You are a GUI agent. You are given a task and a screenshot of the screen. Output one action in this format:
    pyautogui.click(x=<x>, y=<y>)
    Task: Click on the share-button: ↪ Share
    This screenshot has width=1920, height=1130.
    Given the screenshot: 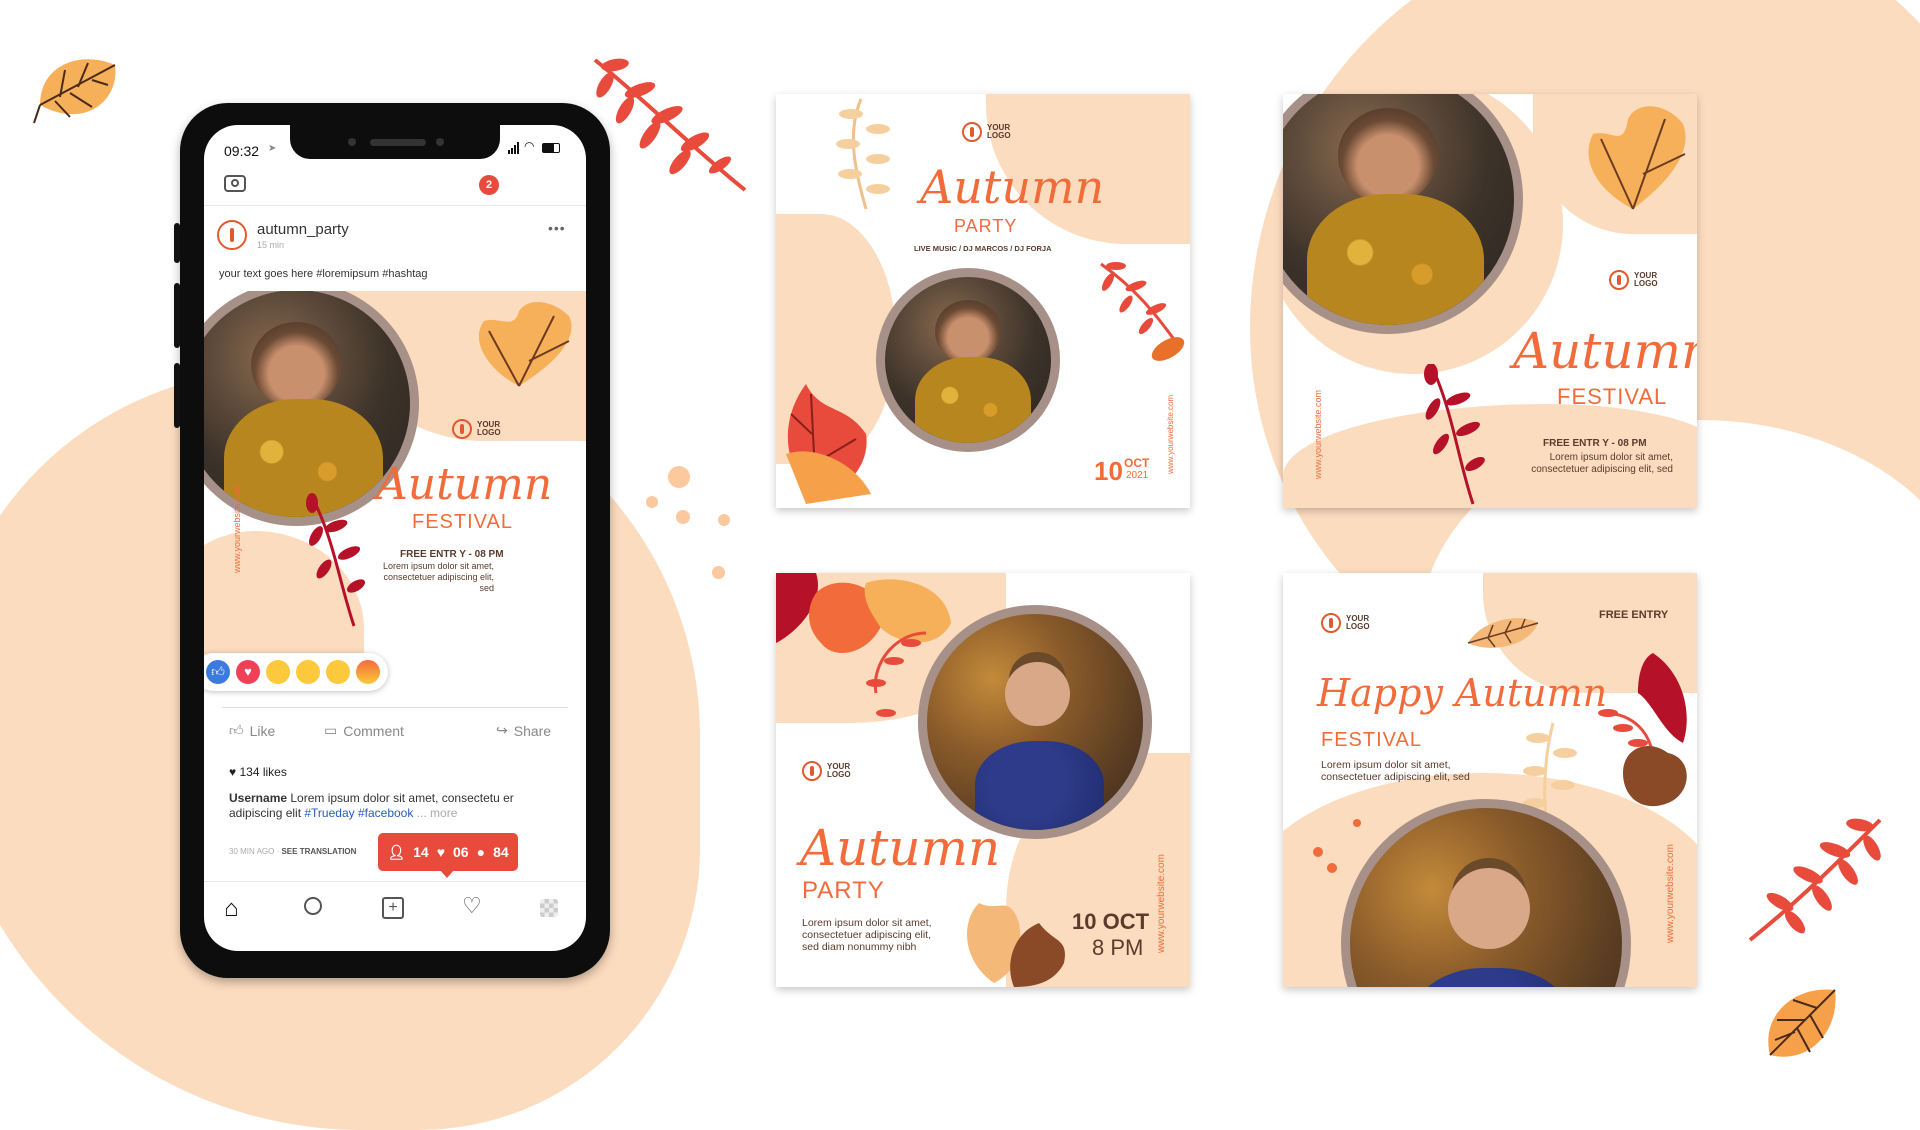 What is the action you would take?
    pyautogui.click(x=523, y=730)
    